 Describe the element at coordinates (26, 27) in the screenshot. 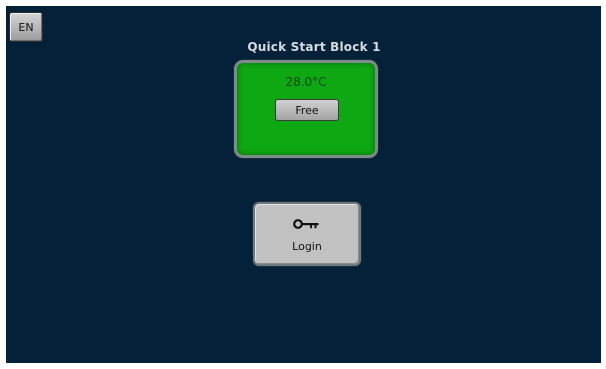

I see `language-button: EN` at that location.